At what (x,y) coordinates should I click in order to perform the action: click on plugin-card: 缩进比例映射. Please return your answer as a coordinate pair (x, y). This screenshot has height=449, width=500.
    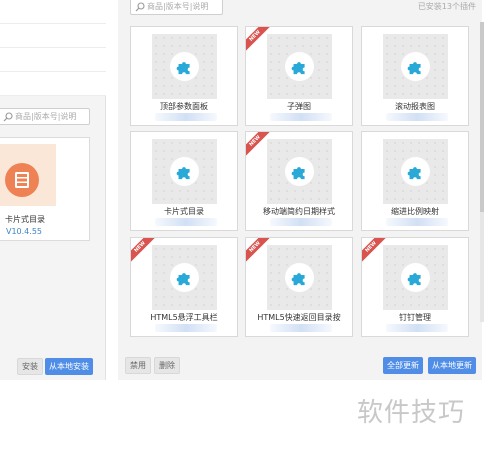
    Looking at the image, I should click on (415, 181).